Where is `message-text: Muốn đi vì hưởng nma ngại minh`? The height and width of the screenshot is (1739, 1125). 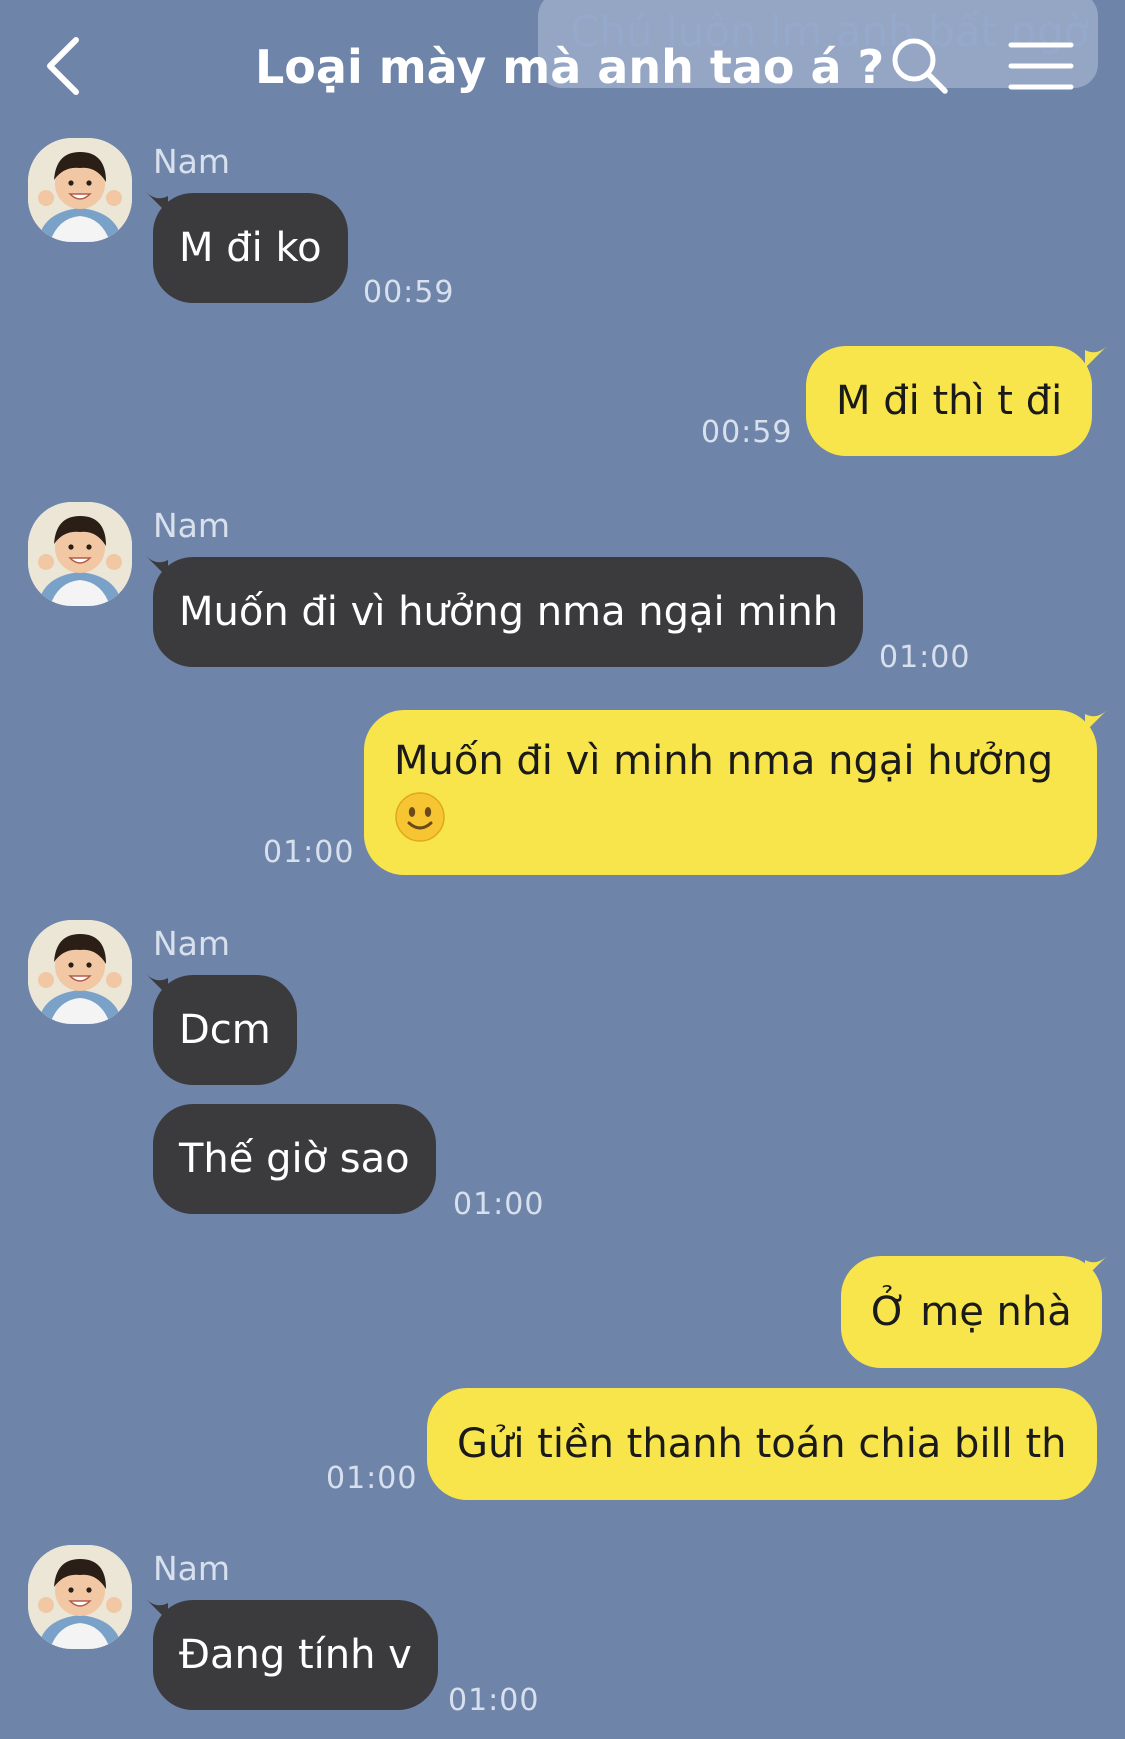 message-text: Muốn đi vì hưởng nma ngại minh is located at coordinates (509, 612).